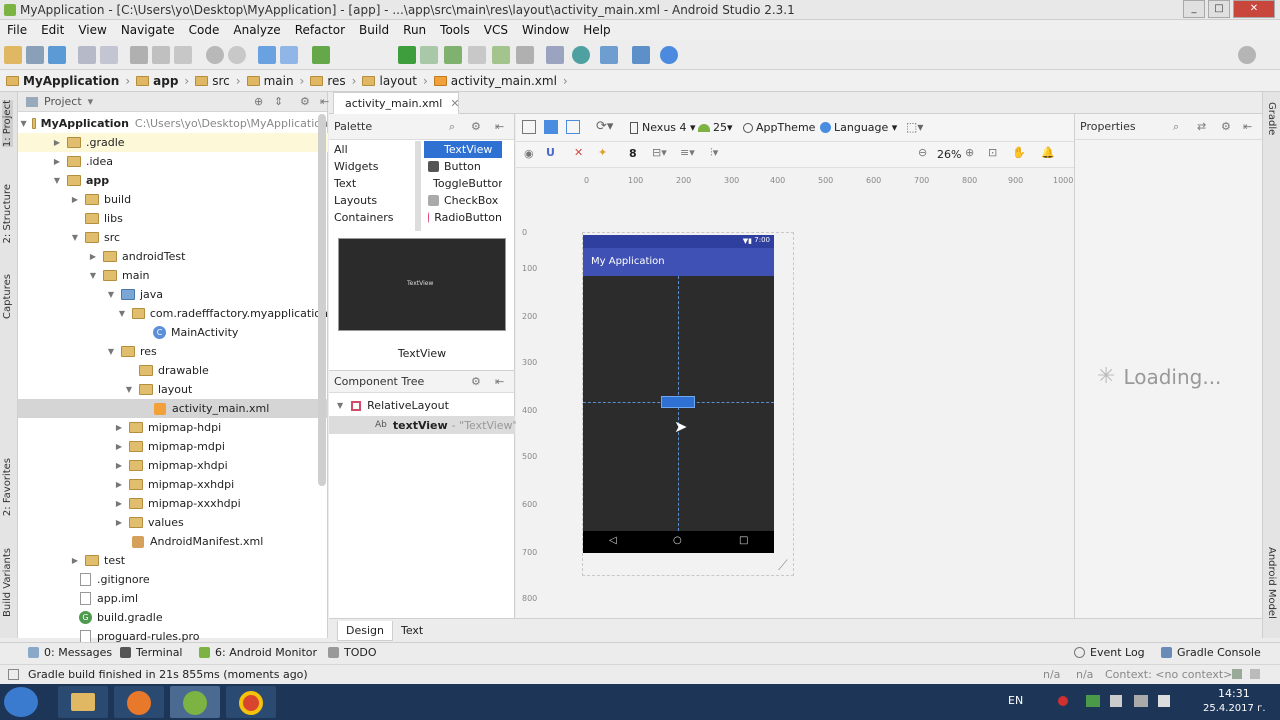 The image size is (1280, 720). What do you see at coordinates (412, 631) in the screenshot?
I see `tab-text: Text` at bounding box center [412, 631].